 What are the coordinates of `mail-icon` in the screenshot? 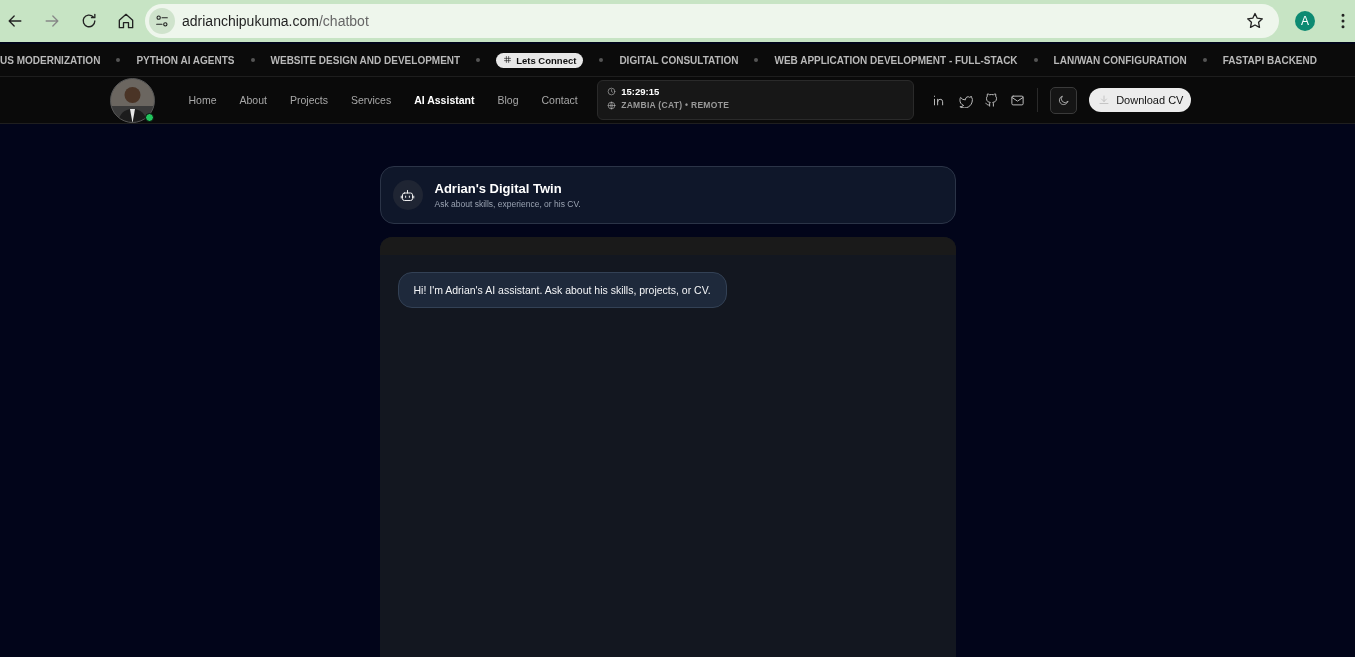 It's located at (1018, 100).